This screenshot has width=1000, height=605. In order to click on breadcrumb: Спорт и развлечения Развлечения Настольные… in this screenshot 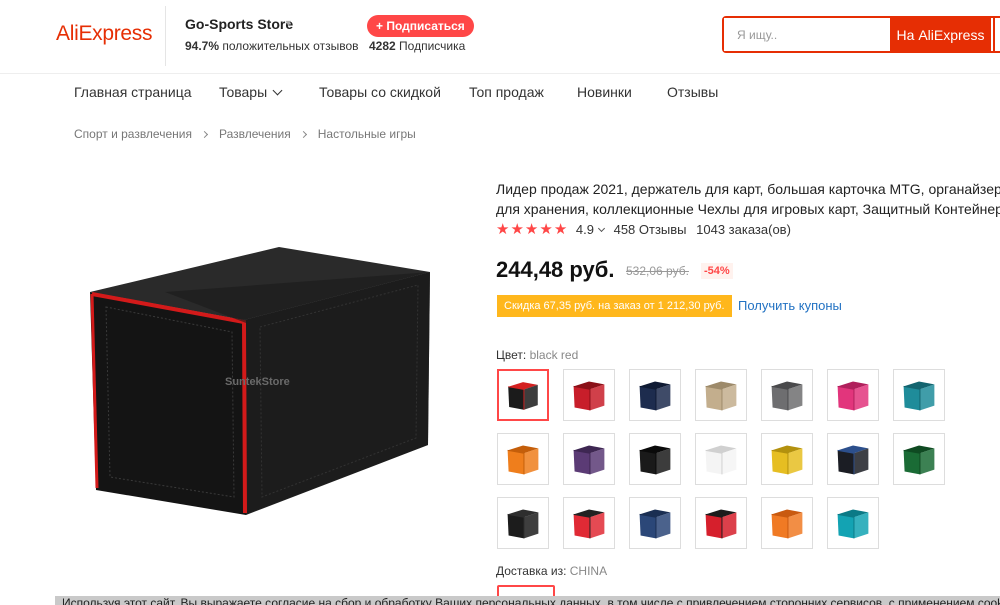, I will do `click(245, 134)`.